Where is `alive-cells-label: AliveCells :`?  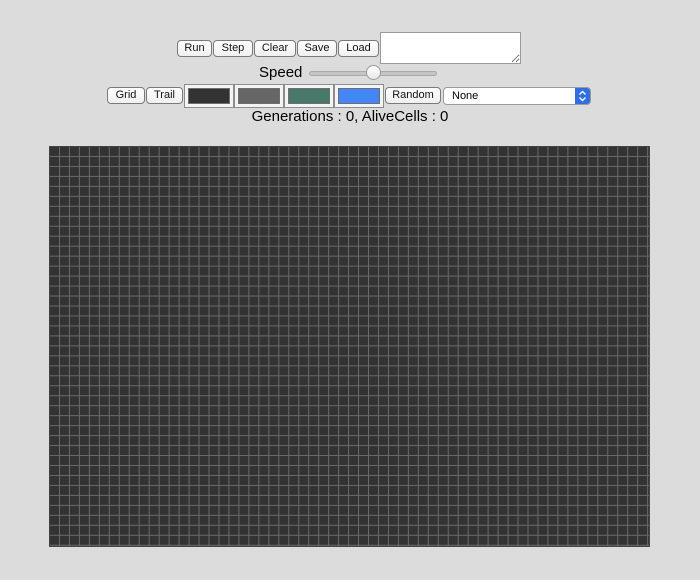 alive-cells-label: AliveCells : is located at coordinates (401, 116).